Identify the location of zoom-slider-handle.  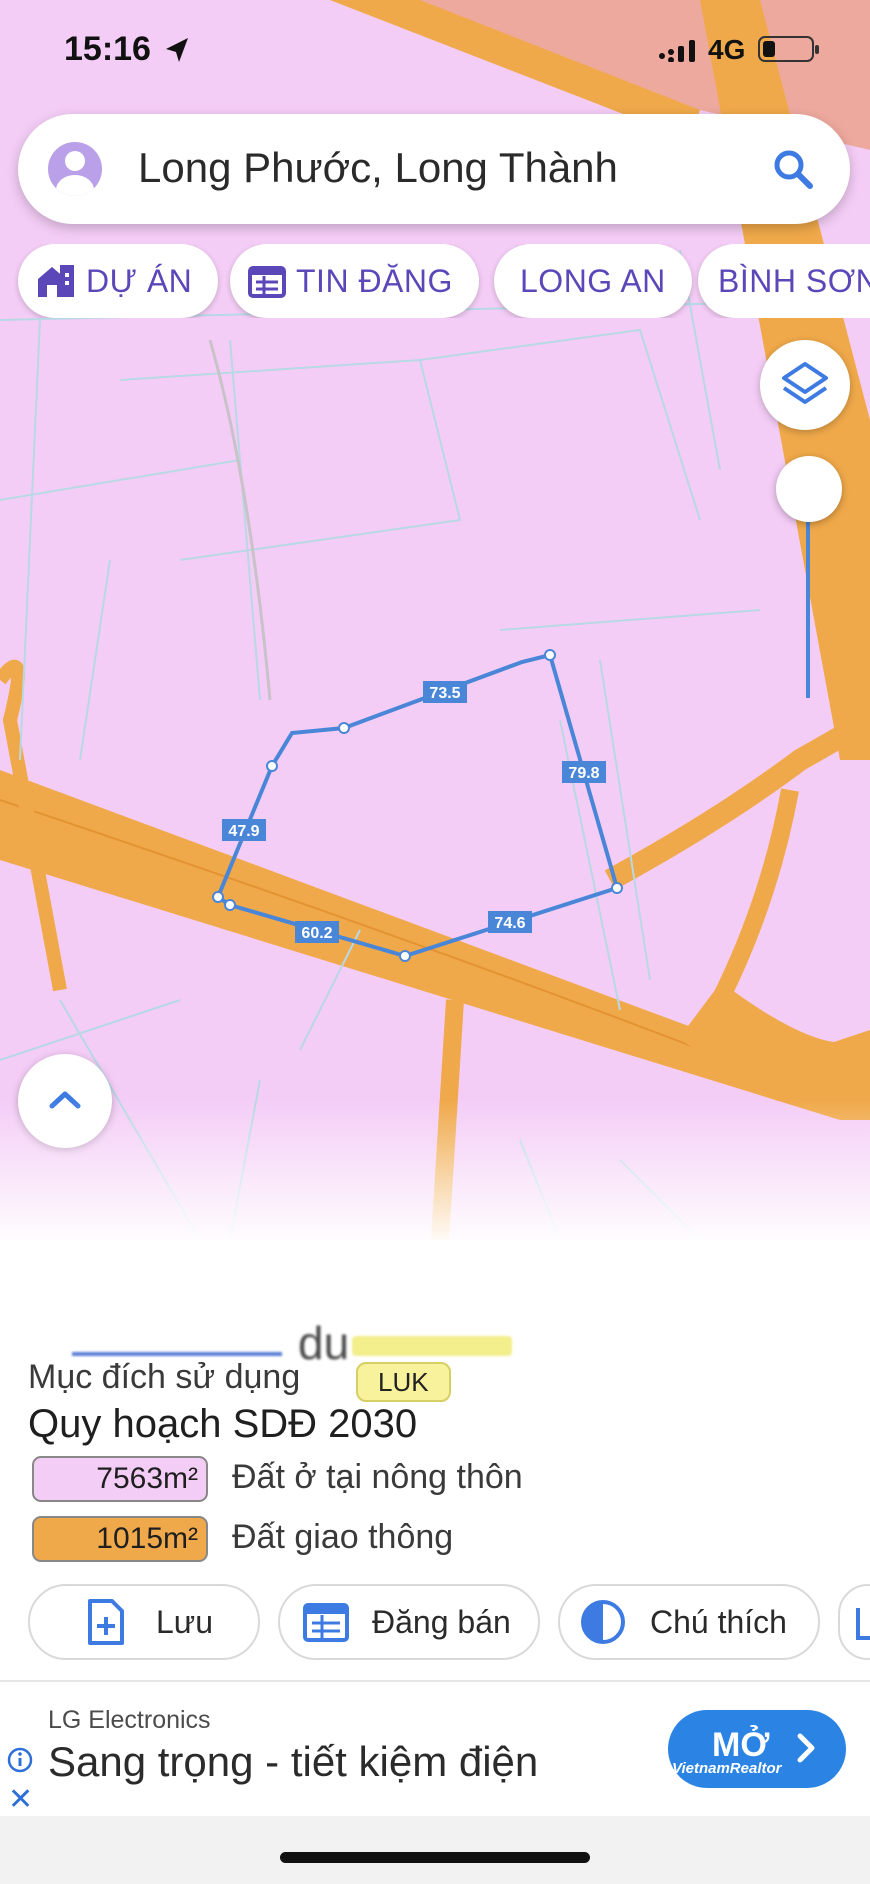
(809, 489).